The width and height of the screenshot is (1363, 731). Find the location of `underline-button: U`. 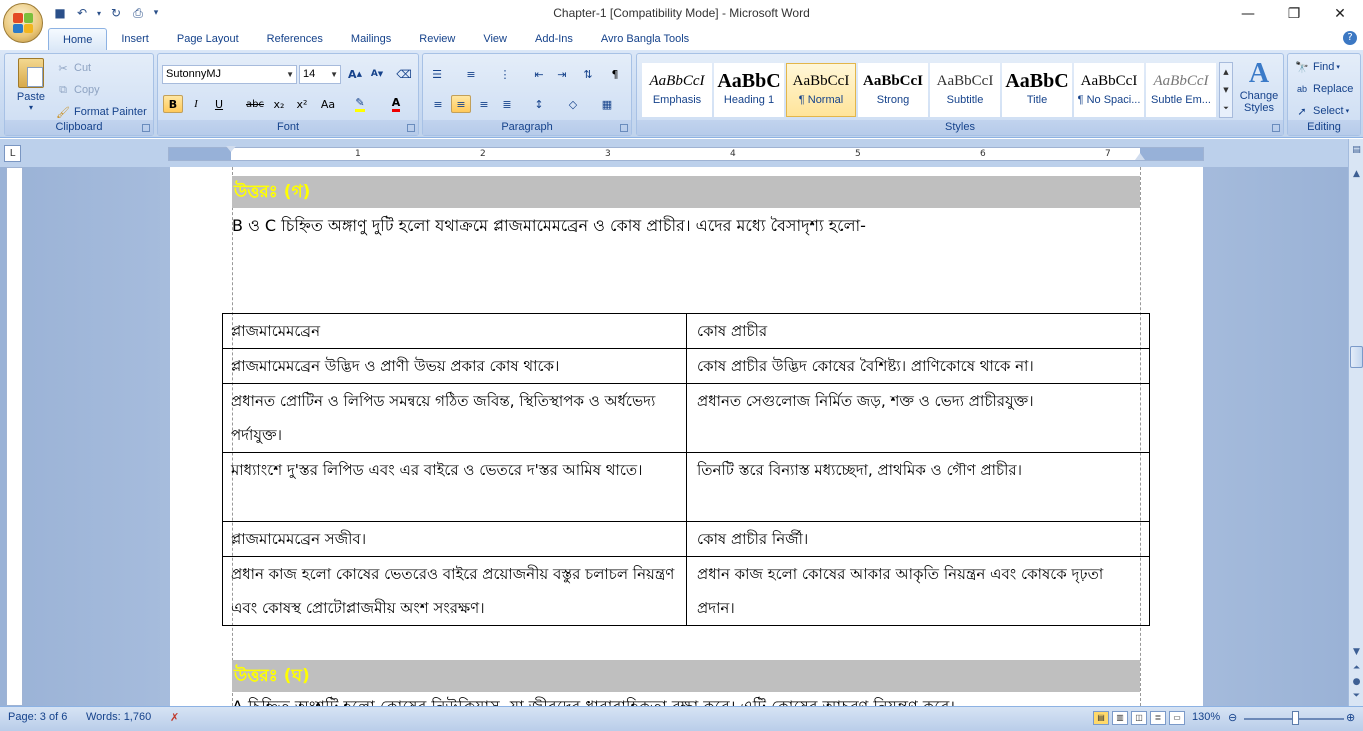

underline-button: U is located at coordinates (219, 104).